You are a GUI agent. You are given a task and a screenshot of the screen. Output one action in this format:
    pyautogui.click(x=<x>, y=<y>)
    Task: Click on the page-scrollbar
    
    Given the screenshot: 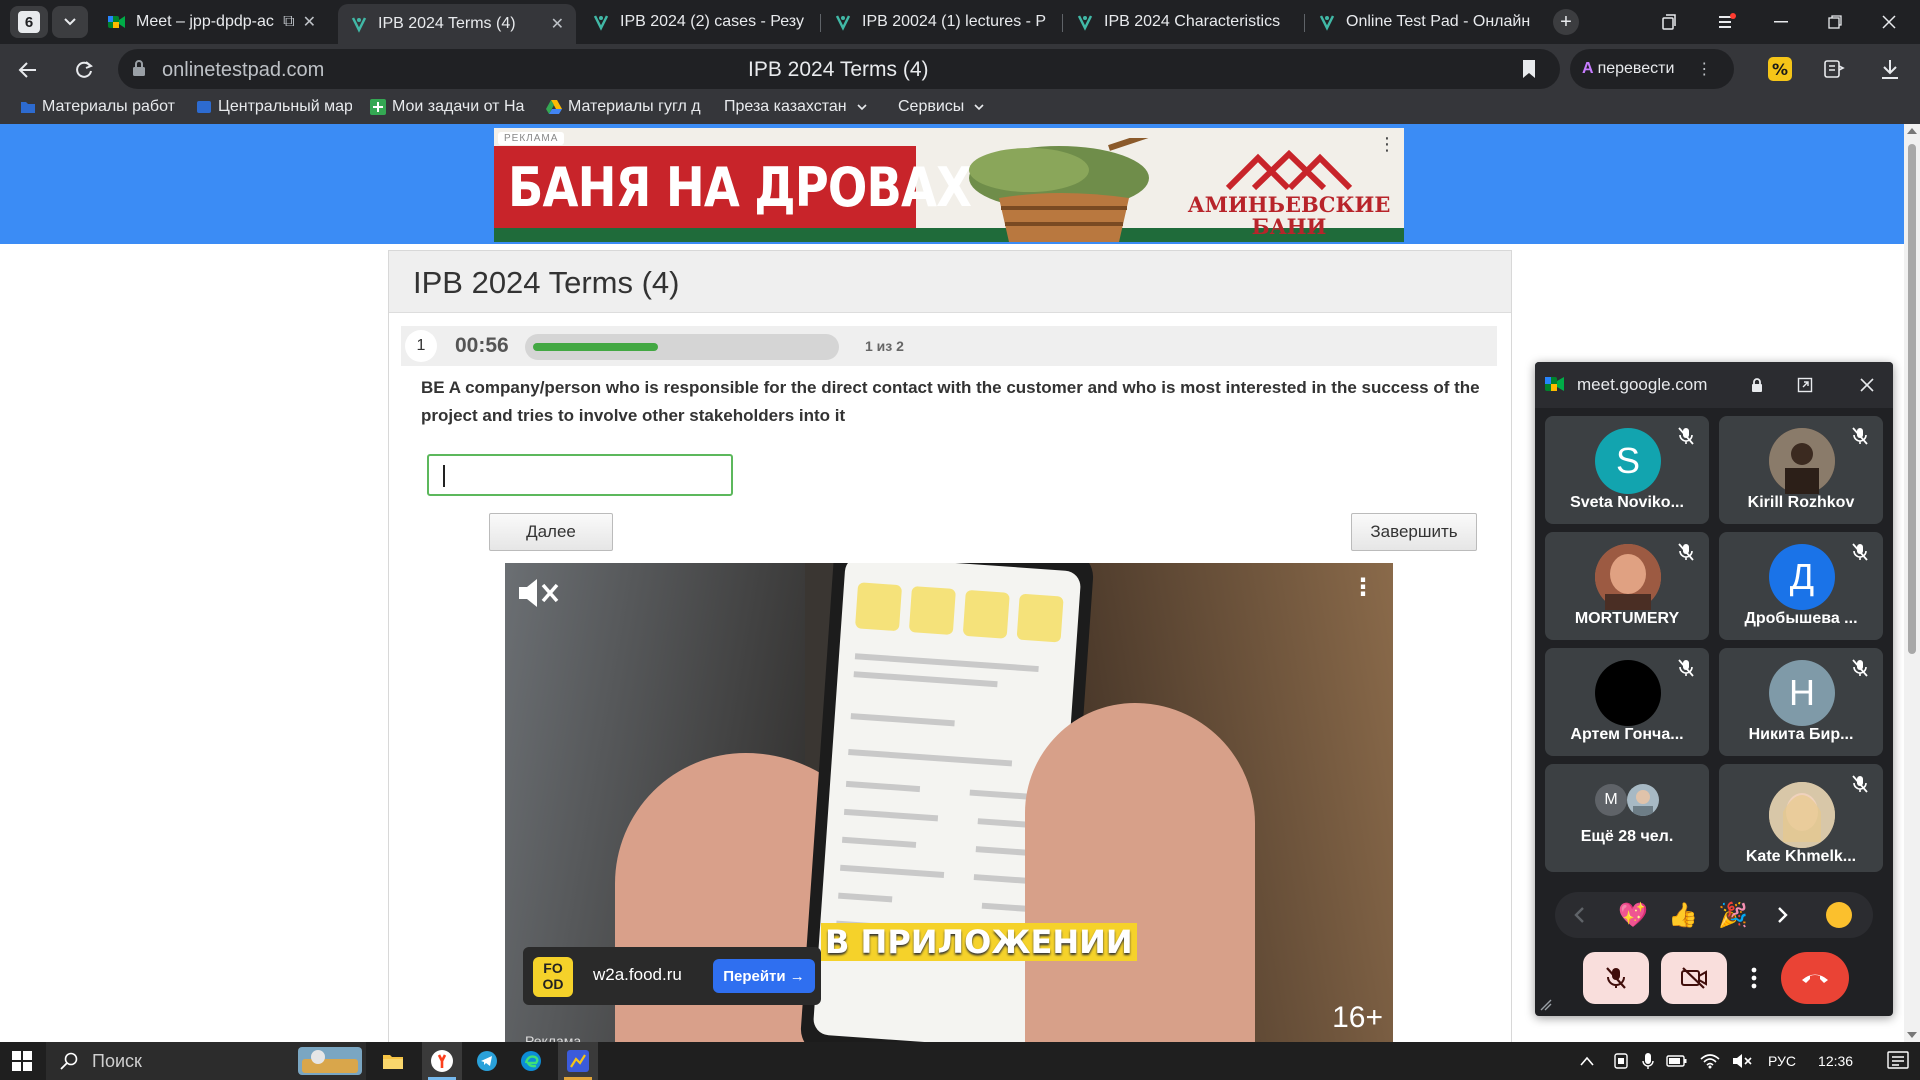 What is the action you would take?
    pyautogui.click(x=1912, y=583)
    